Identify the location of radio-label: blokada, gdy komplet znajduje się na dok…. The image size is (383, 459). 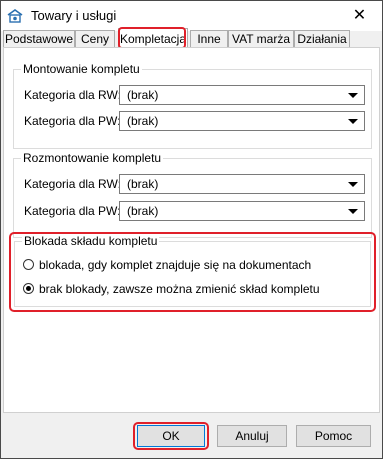
(175, 265).